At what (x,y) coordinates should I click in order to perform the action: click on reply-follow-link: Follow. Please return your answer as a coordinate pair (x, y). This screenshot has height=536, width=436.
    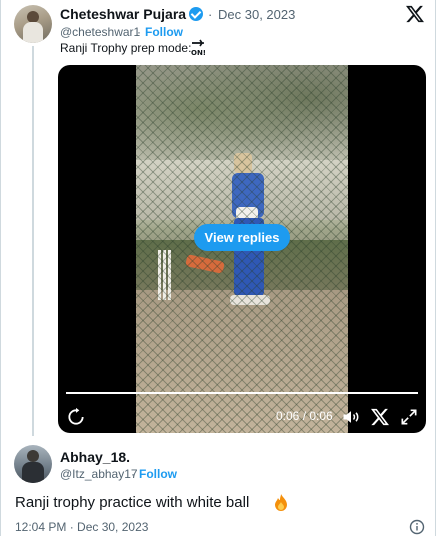
    Looking at the image, I should click on (158, 474).